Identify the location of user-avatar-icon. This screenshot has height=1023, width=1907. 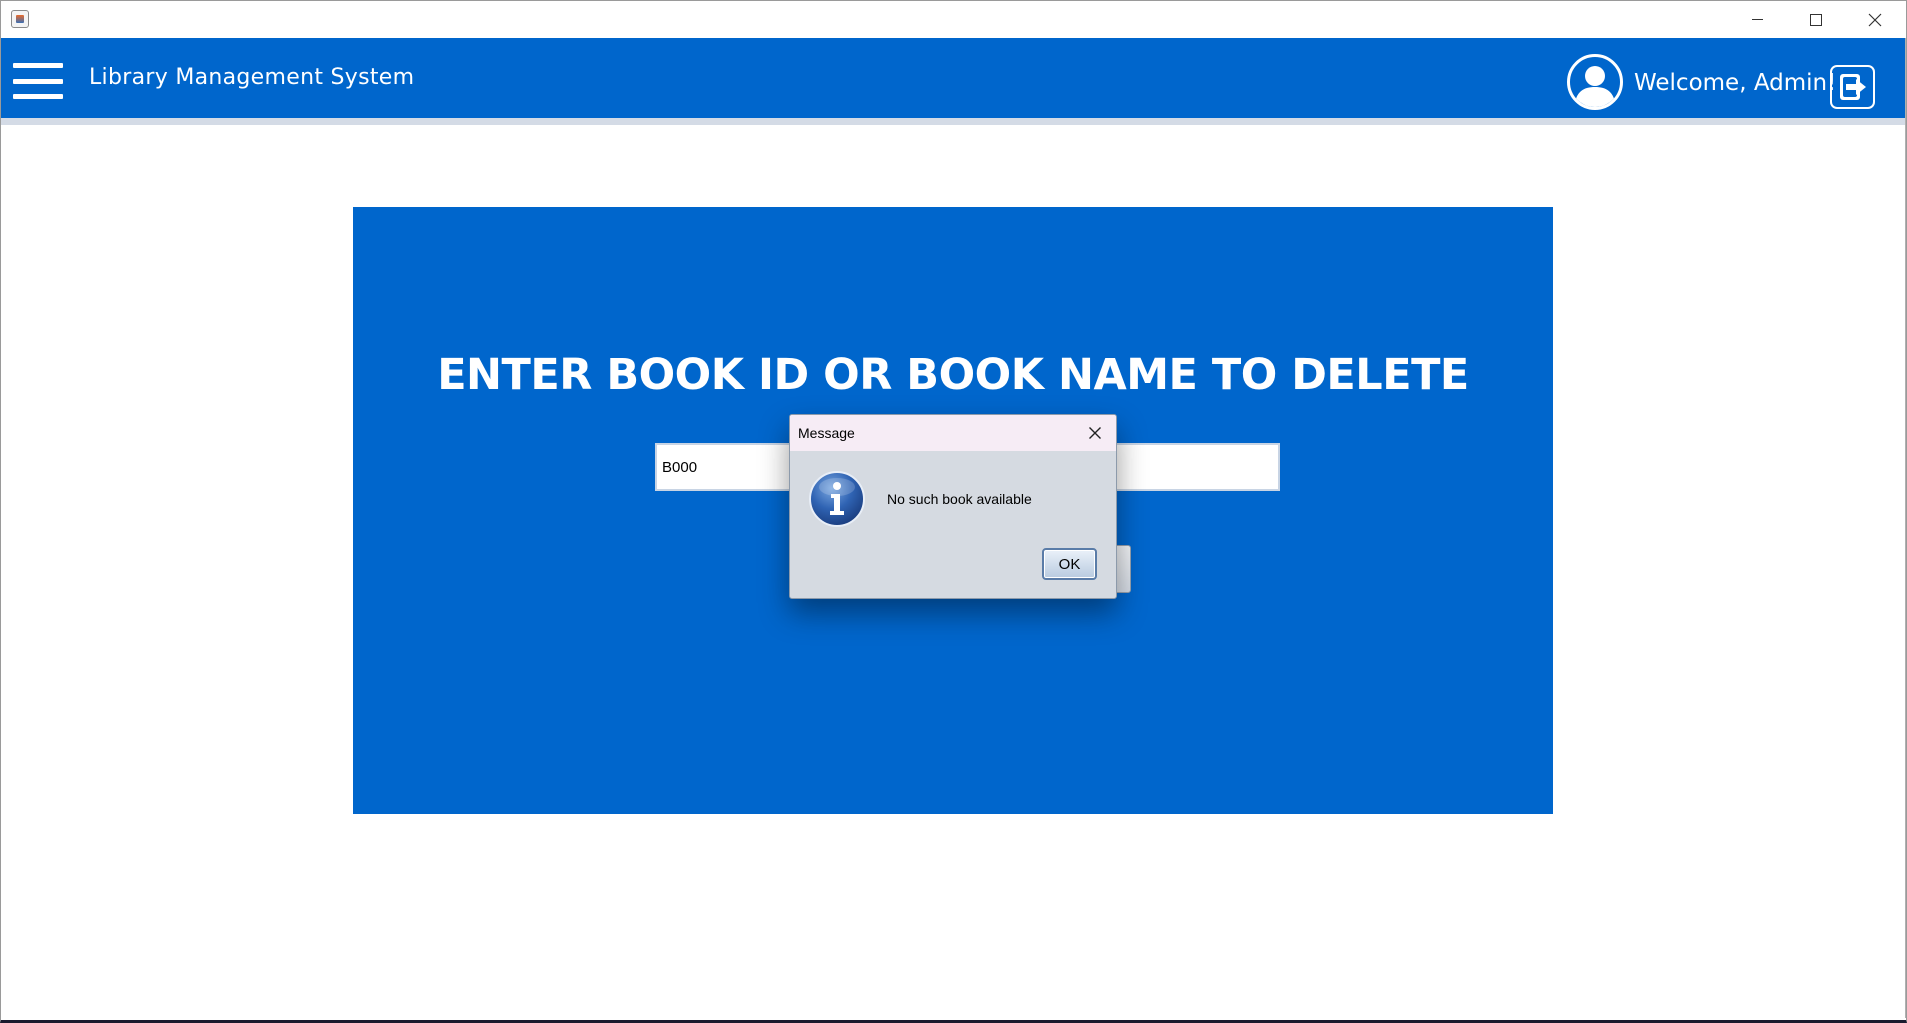
(1595, 82).